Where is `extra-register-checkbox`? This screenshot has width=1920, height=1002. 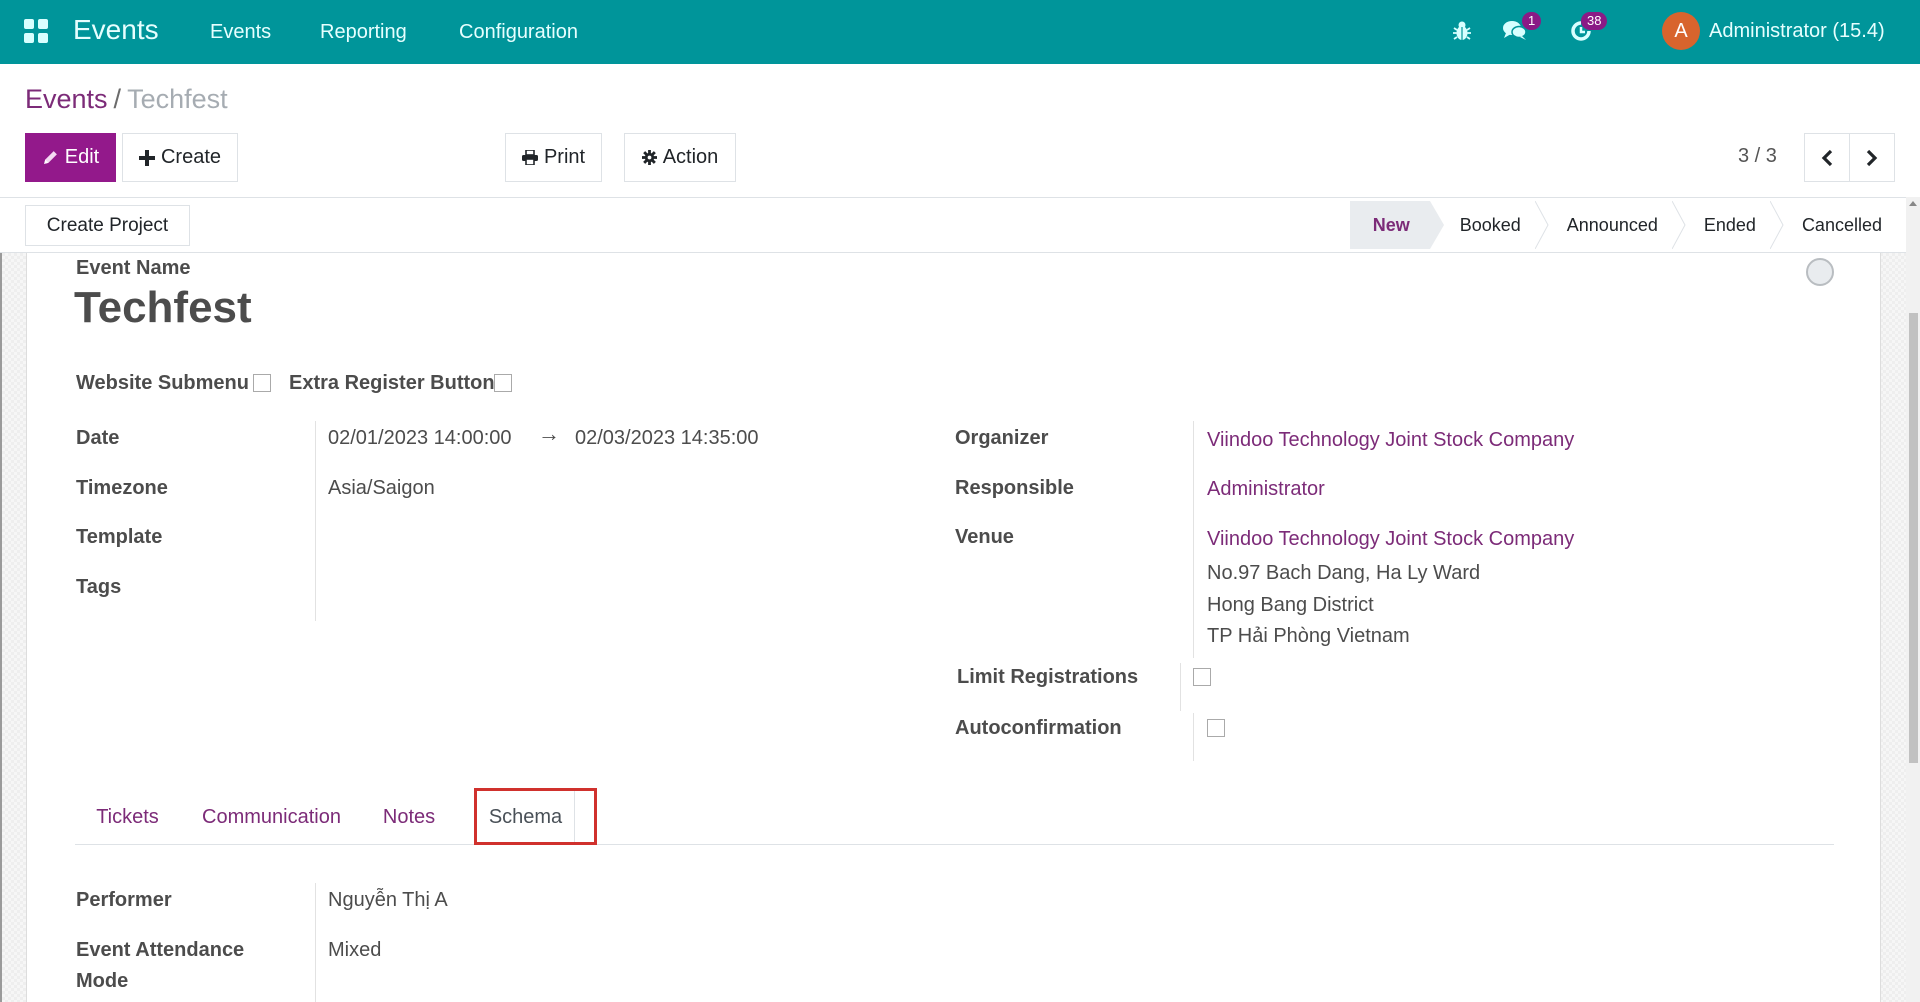 extra-register-checkbox is located at coordinates (503, 383).